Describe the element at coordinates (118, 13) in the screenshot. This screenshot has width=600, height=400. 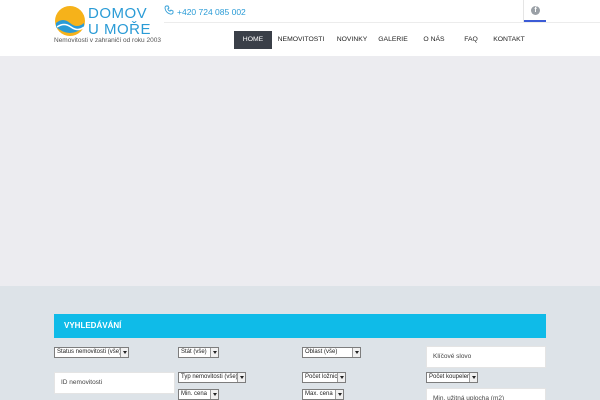
I see `brand-name-line1: DOMOV` at that location.